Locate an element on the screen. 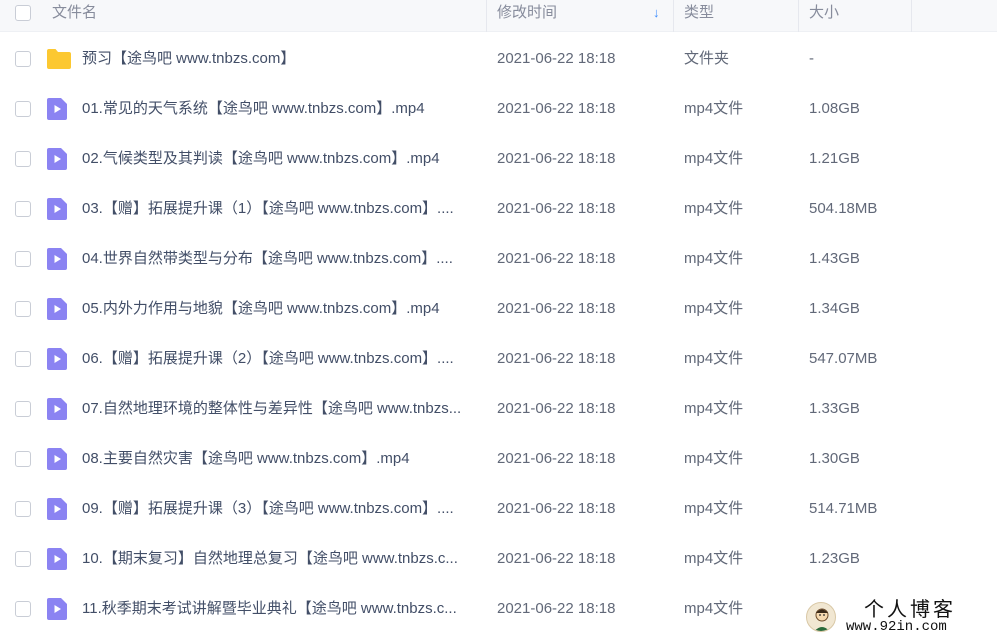 The width and height of the screenshot is (997, 640). column-header-type: 类型 is located at coordinates (699, 16).